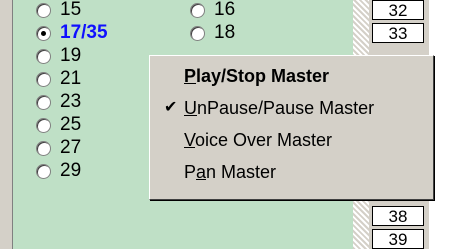 Image resolution: width=456 pixels, height=250 pixels. I want to click on radio-15: 15, so click(58, 11).